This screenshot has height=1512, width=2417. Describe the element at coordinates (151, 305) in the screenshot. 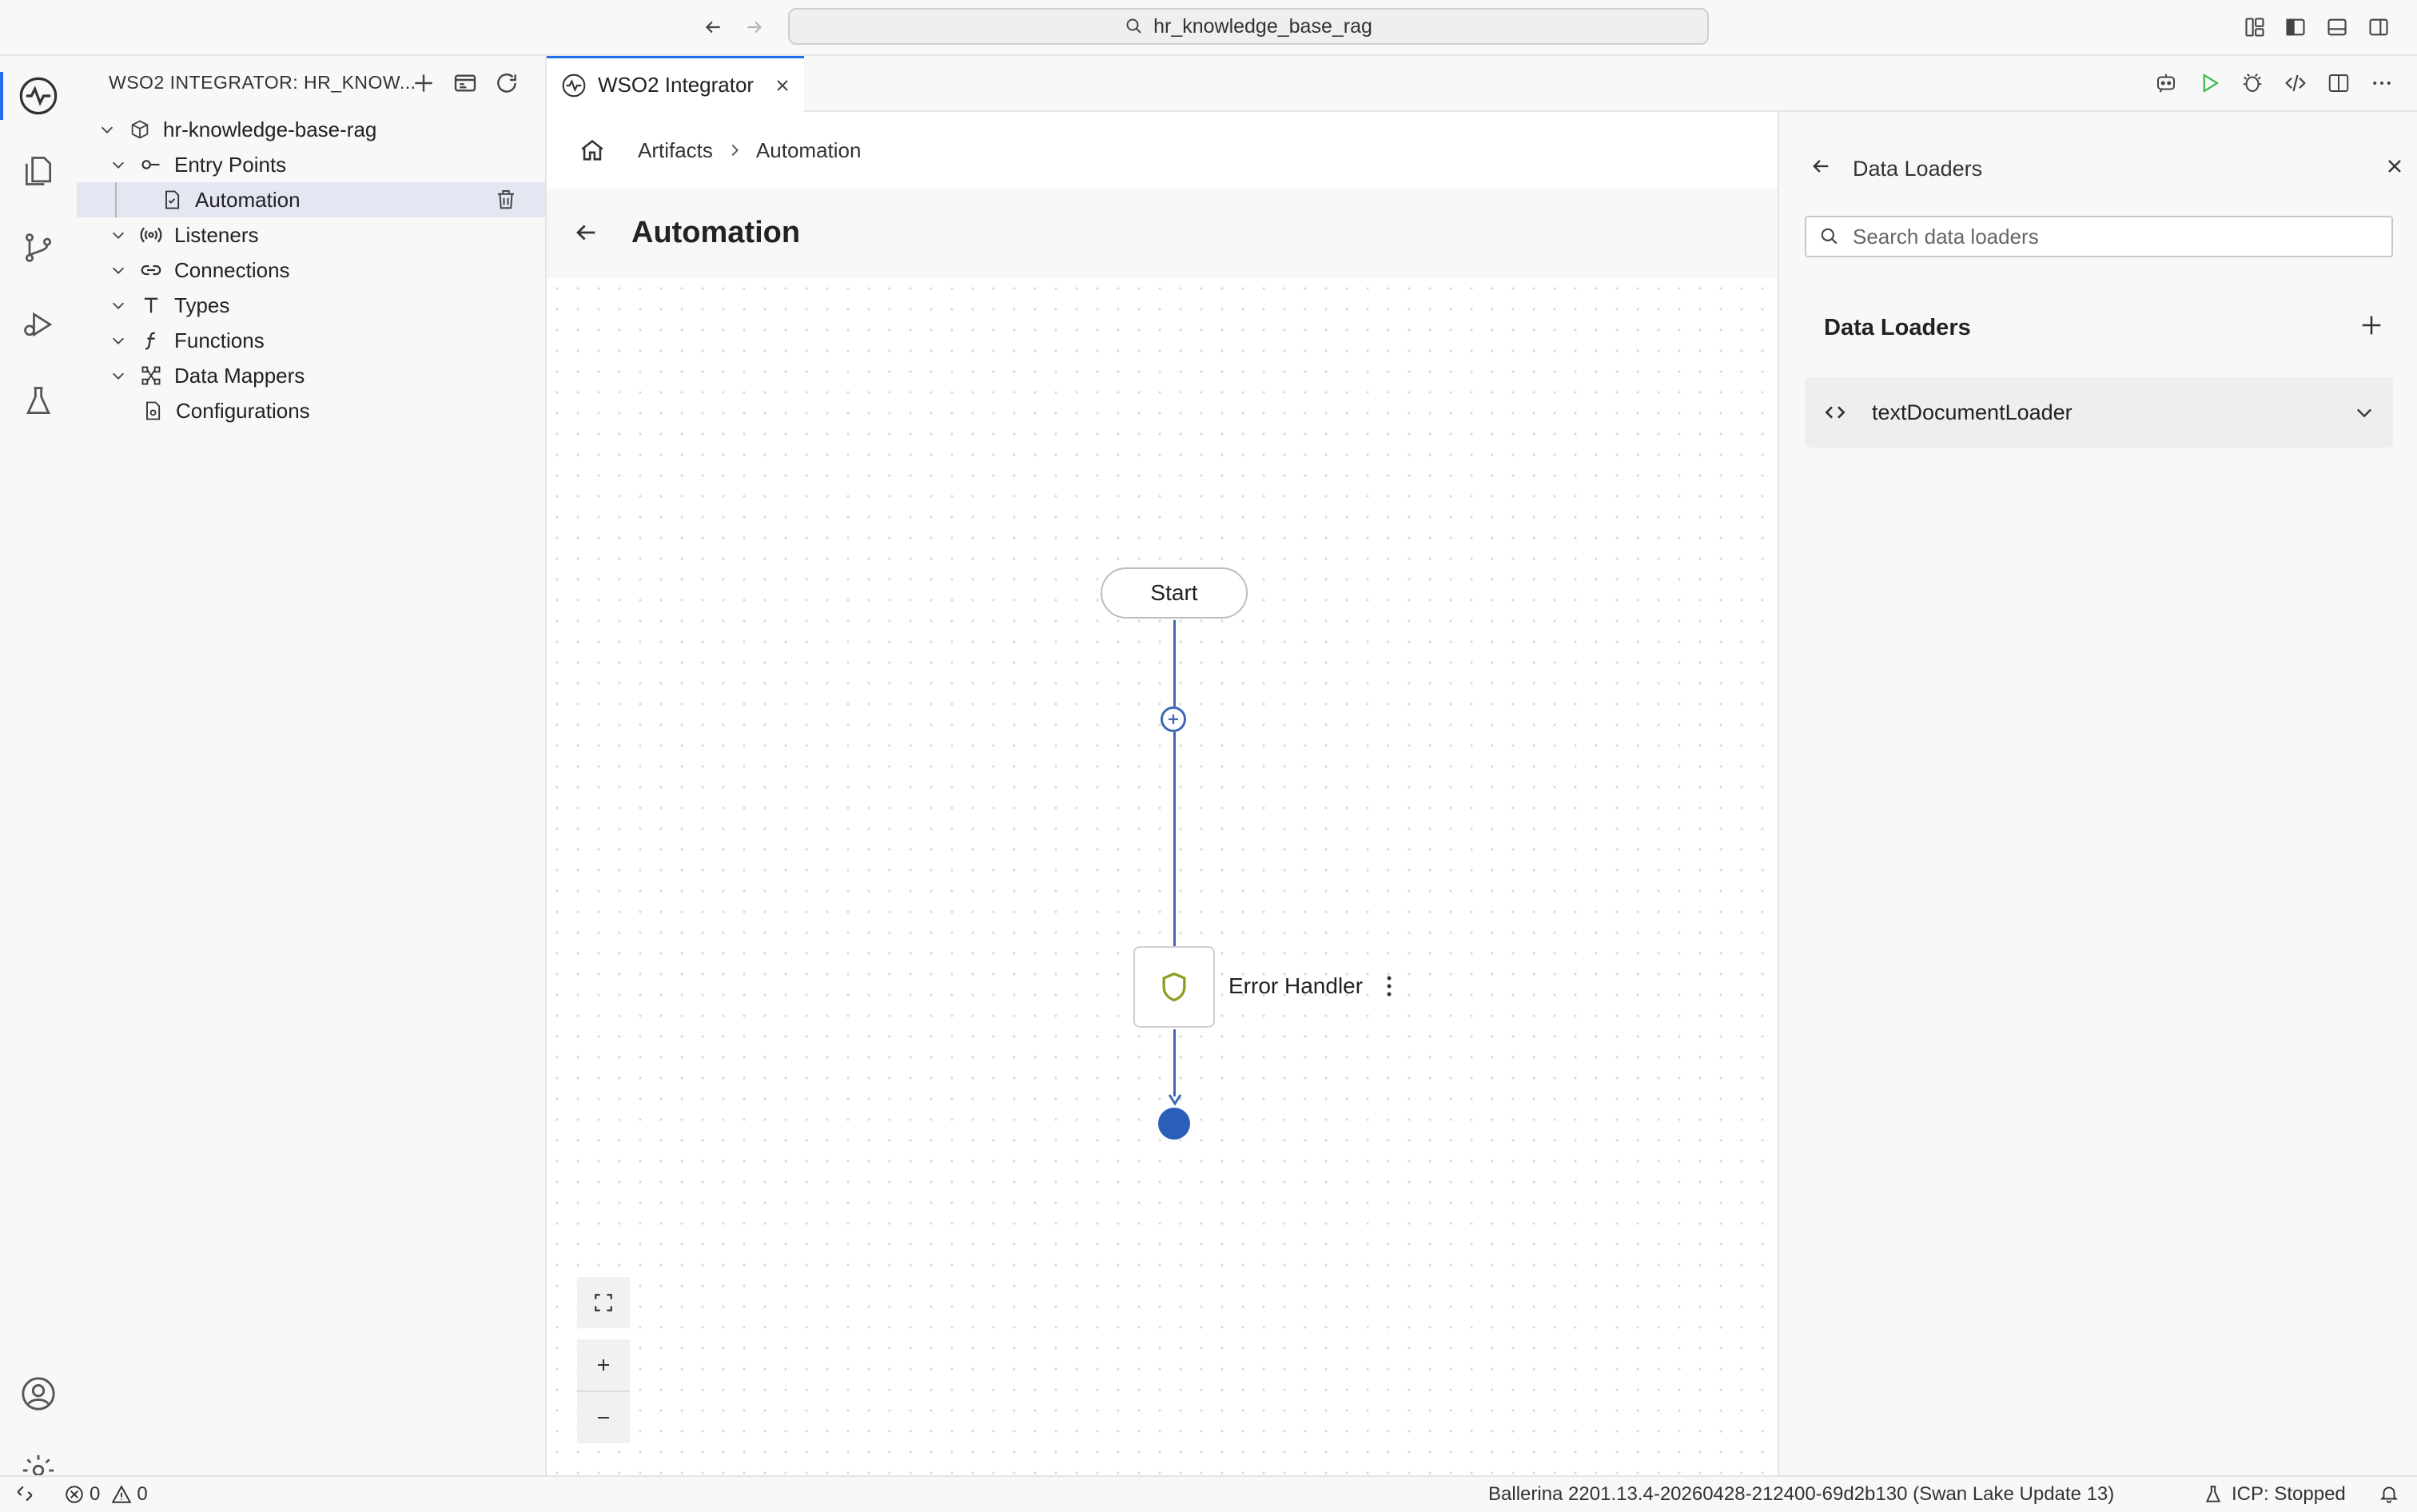

I see `type-icon` at that location.